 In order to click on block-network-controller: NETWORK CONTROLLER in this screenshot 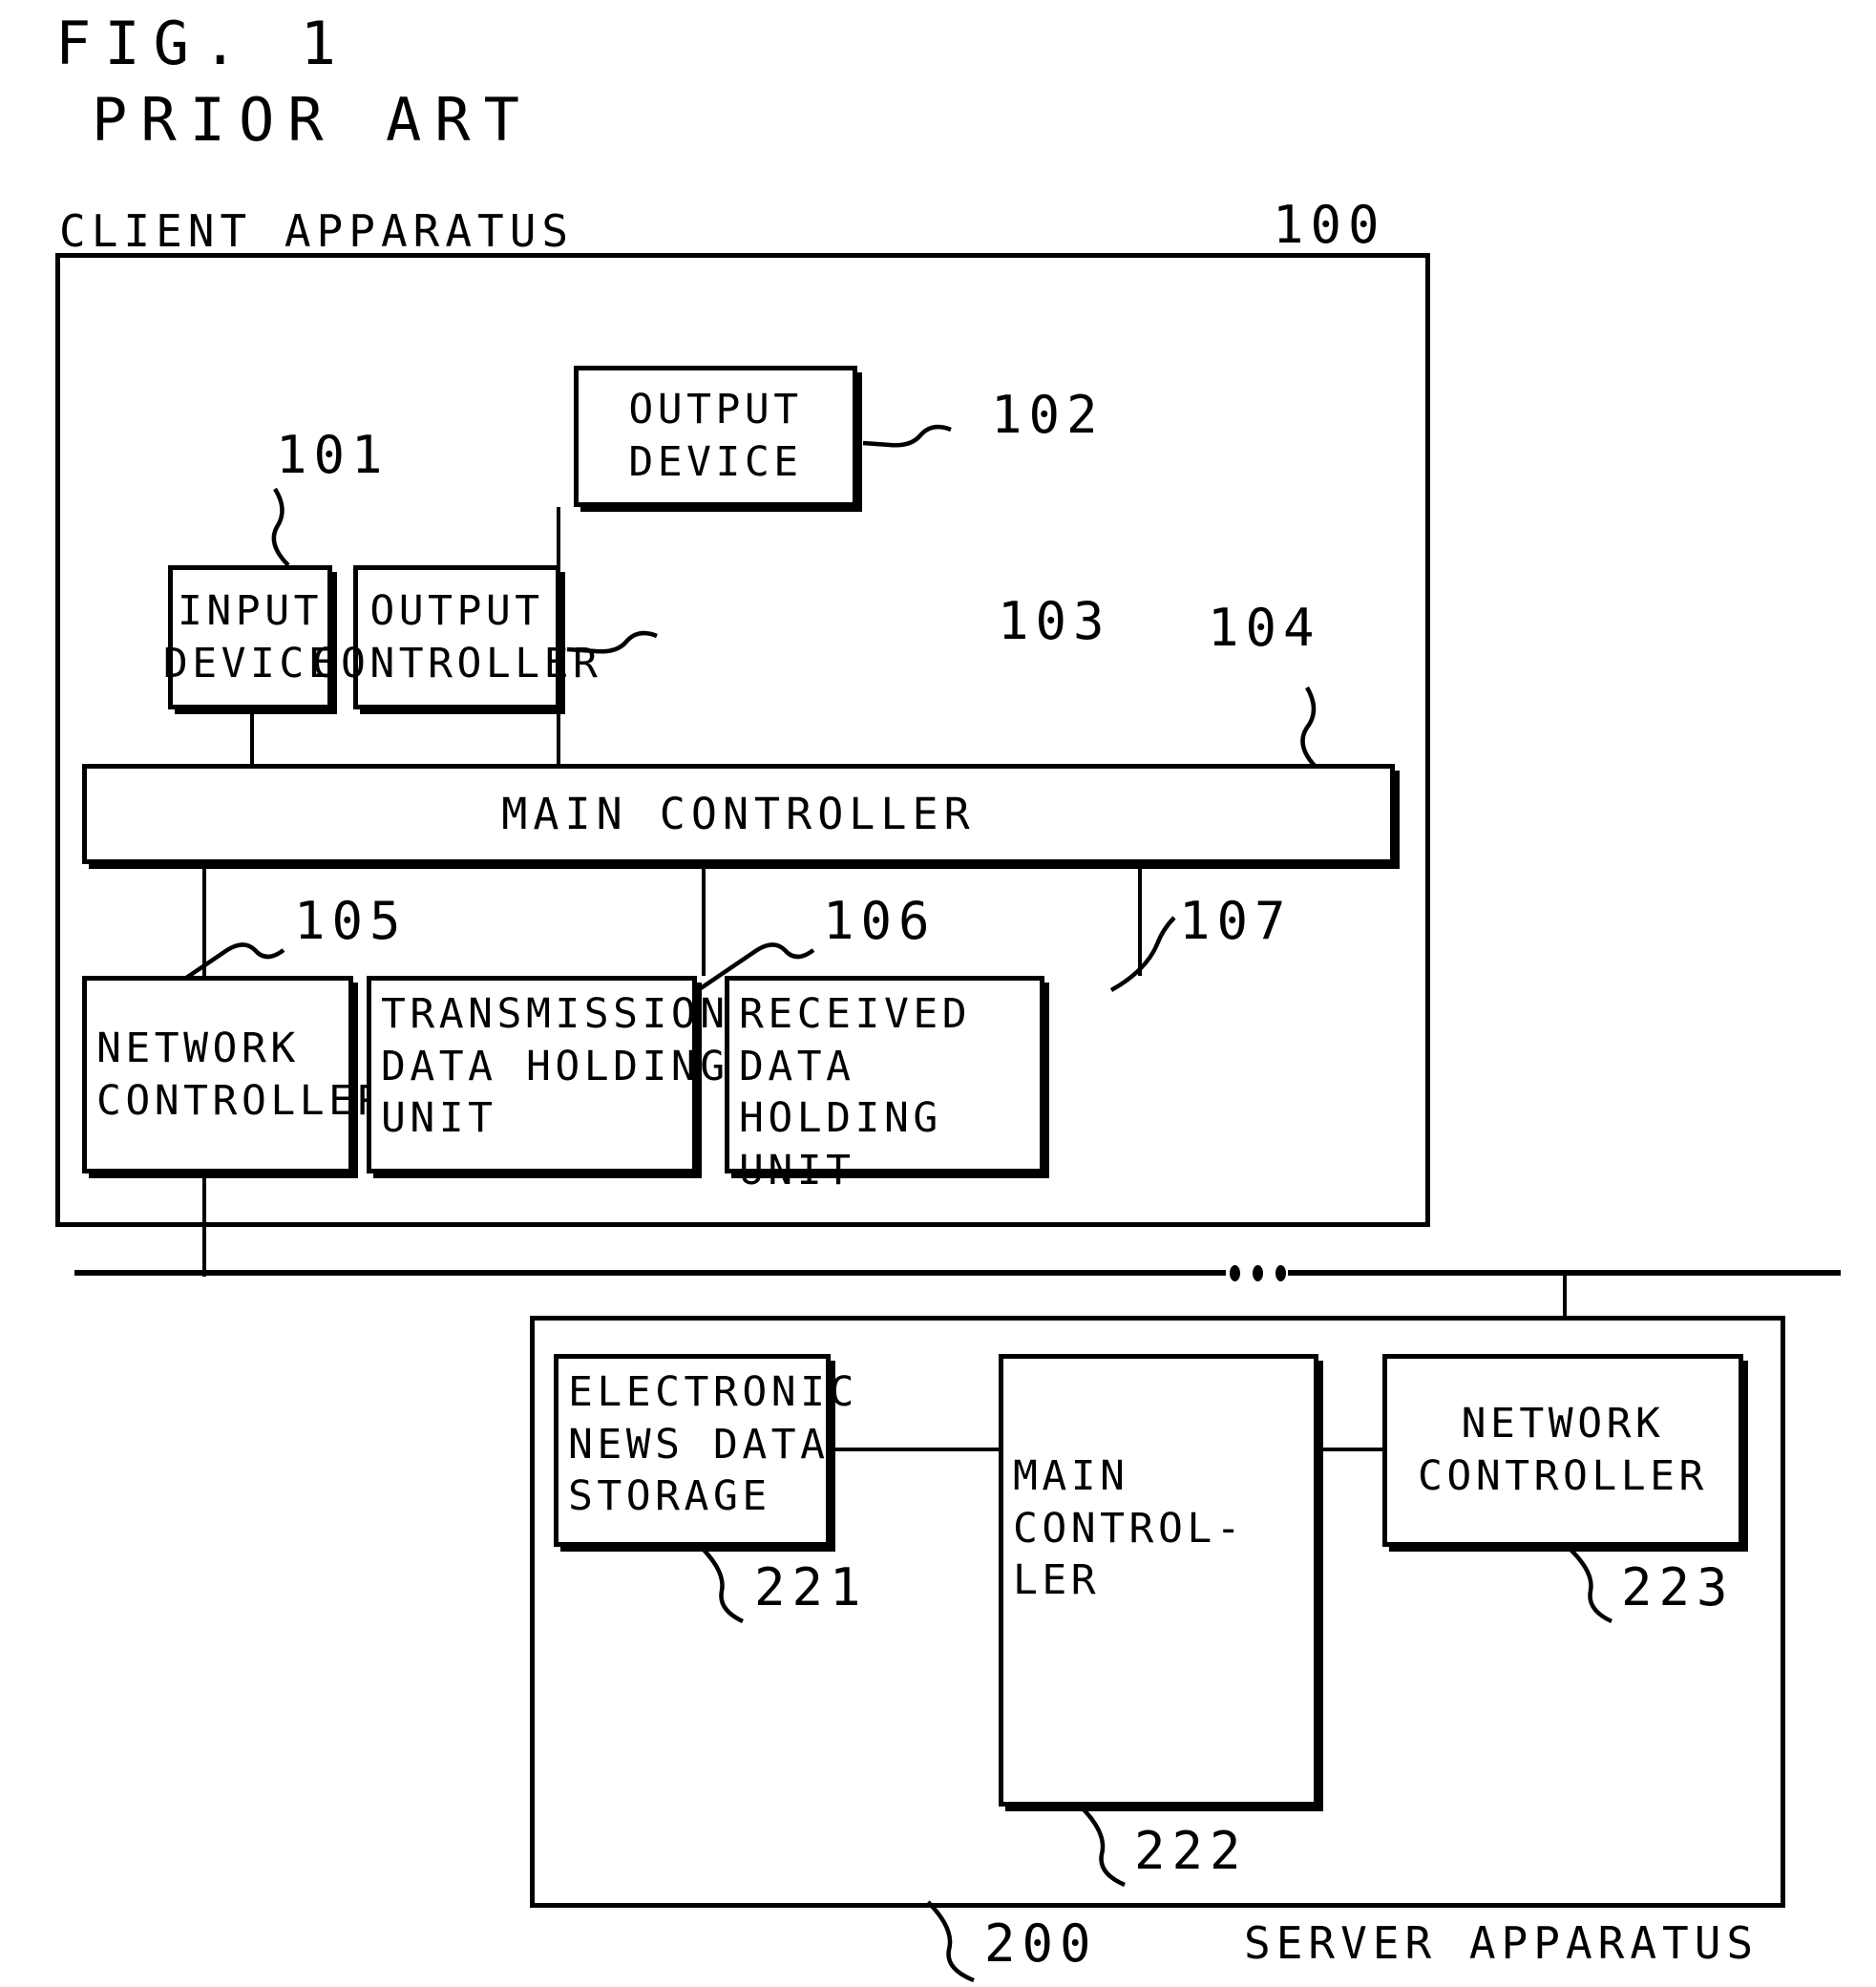, I will do `click(232, 1075)`.